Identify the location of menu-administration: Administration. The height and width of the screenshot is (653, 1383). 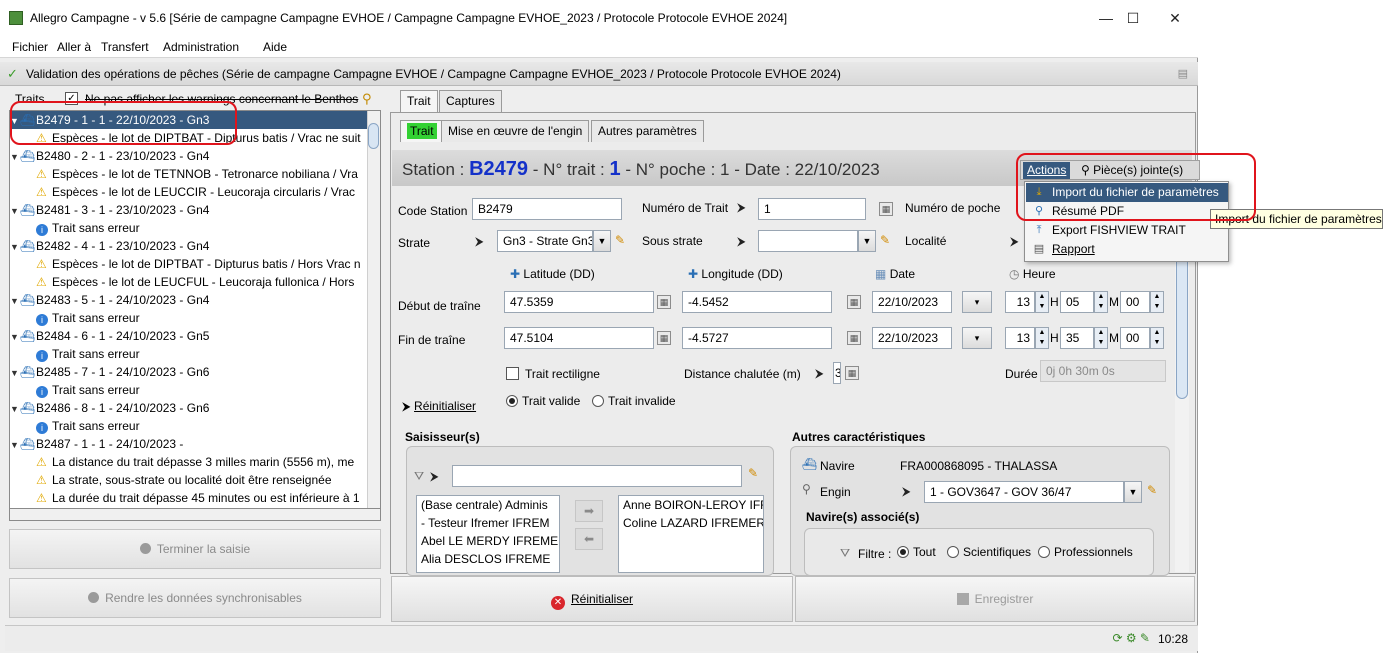
(201, 47).